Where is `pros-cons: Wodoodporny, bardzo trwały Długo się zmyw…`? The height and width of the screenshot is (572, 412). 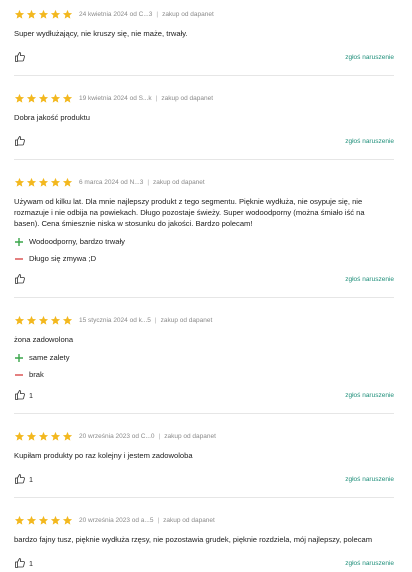 pros-cons: Wodoodporny, bardzo trwały Długo się zmyw… is located at coordinates (204, 250).